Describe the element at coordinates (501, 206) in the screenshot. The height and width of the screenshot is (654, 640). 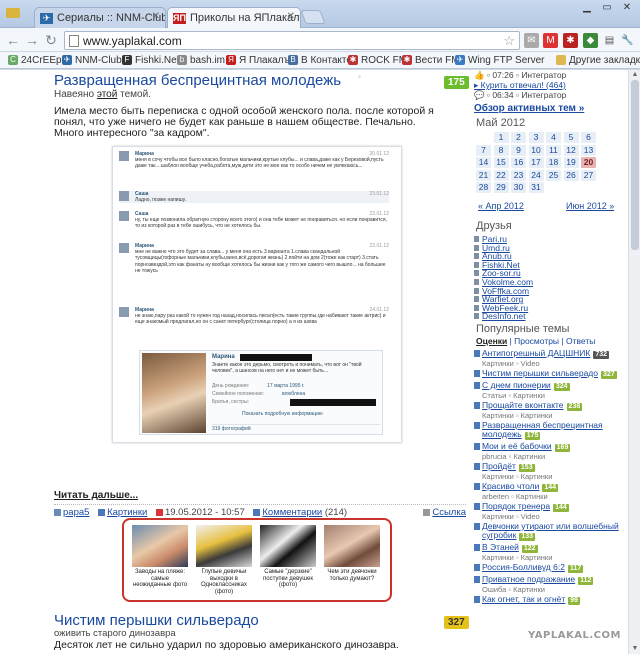
I see `calendar-prev-link: « Апр 2012` at that location.